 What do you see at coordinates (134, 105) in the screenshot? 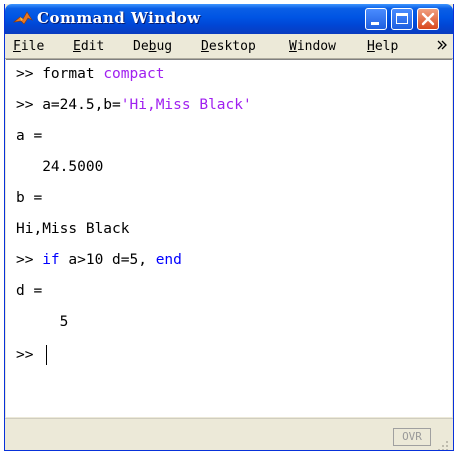
I see `console-line: >> a=24.5,b='Hi,Miss Black'` at bounding box center [134, 105].